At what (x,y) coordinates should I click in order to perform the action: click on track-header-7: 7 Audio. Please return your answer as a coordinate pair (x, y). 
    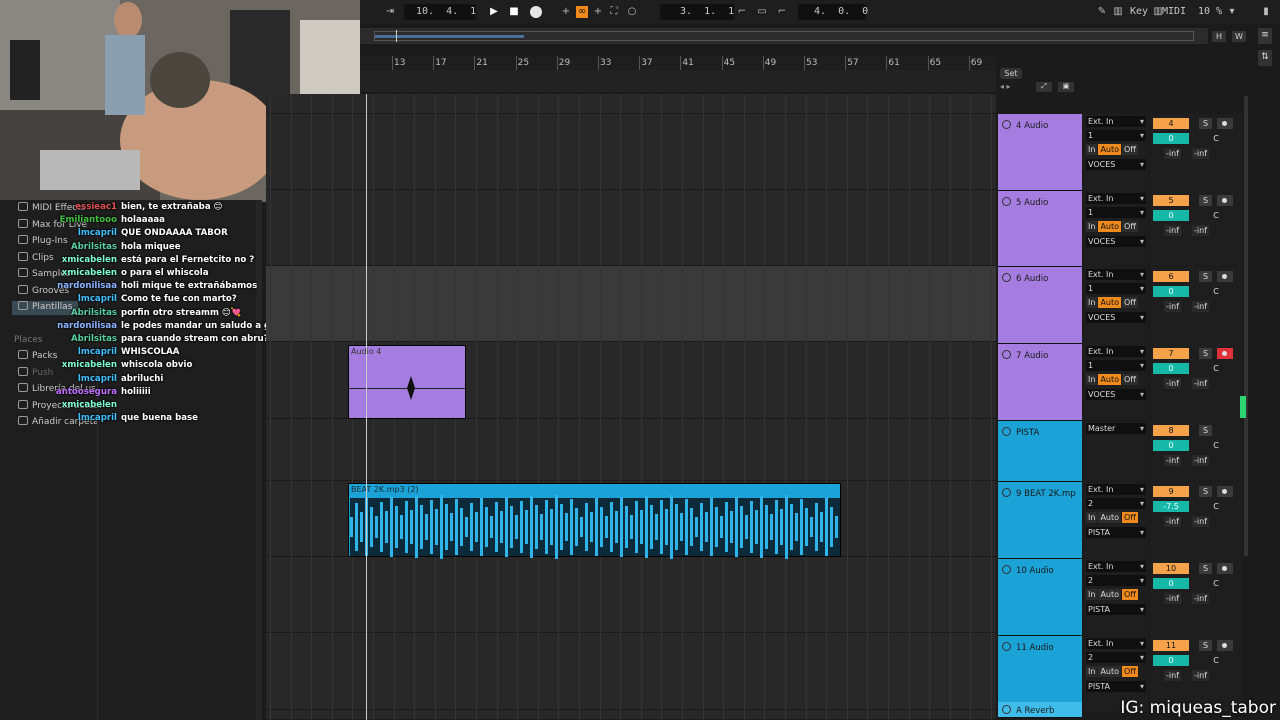
    Looking at the image, I should click on (1040, 382).